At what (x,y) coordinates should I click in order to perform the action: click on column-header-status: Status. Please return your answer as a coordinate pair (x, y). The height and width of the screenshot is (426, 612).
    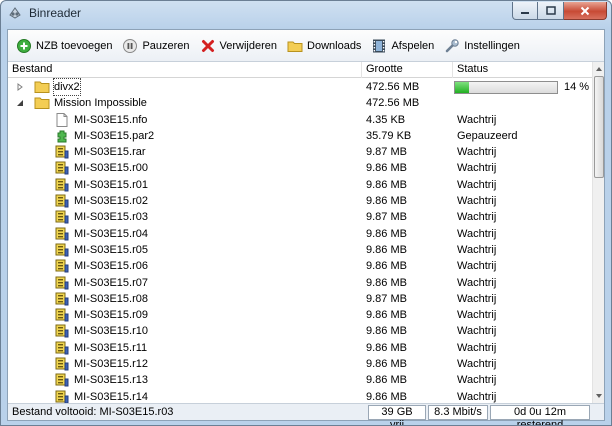
    Looking at the image, I should click on (522, 70).